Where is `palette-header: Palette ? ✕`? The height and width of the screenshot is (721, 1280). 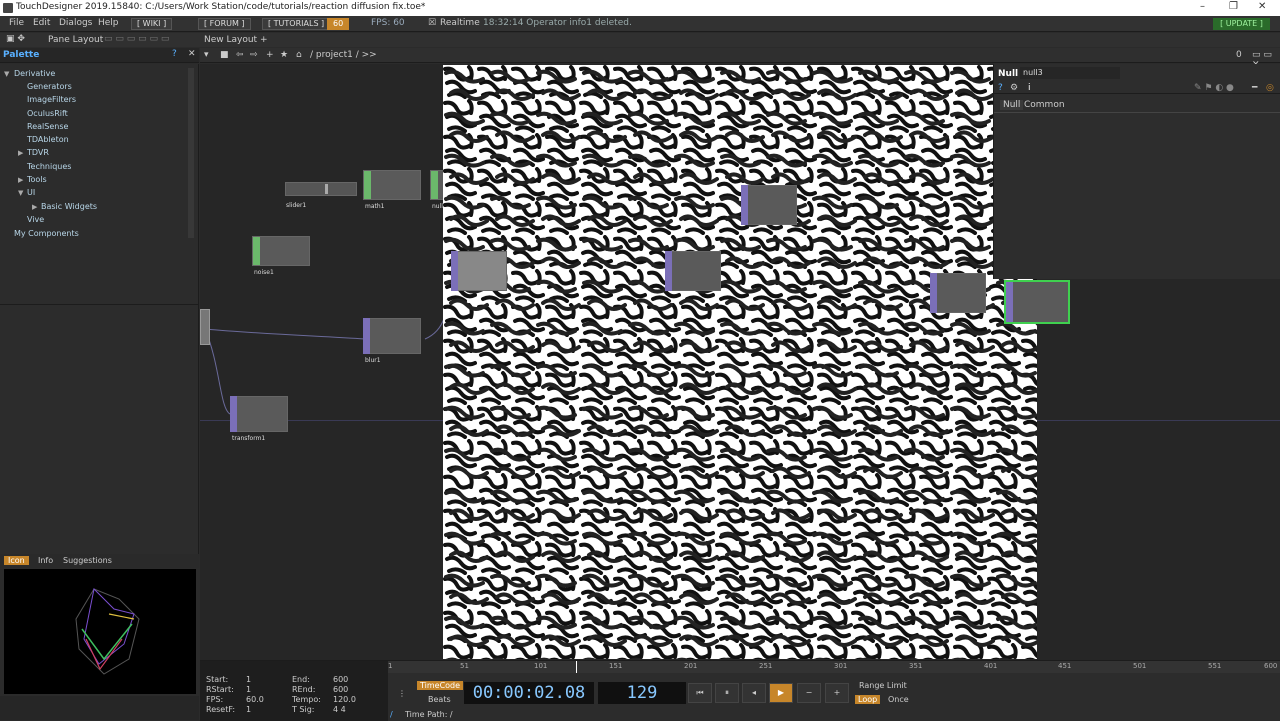 palette-header: Palette ? ✕ is located at coordinates (99, 55).